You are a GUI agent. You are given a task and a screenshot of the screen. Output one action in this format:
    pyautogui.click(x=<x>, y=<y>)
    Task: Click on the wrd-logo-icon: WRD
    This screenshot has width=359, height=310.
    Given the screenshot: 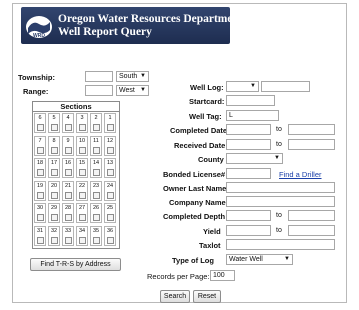 What is the action you would take?
    pyautogui.click(x=39, y=27)
    